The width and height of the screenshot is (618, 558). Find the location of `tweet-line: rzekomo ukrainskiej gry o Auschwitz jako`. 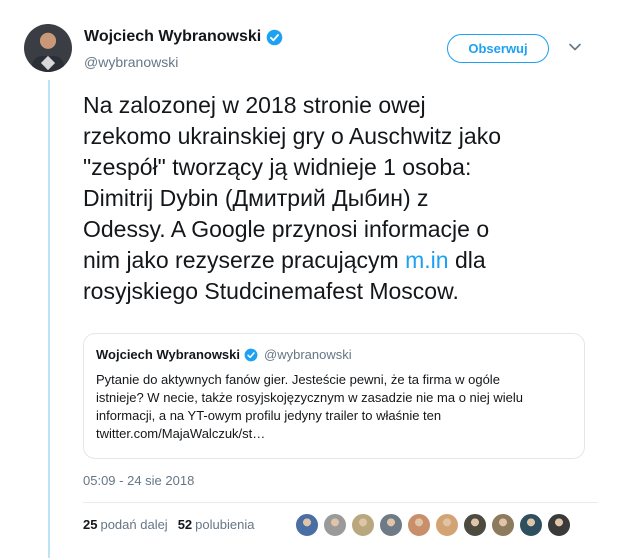

tweet-line: rzekomo ukrainskiej gry o Auschwitz jako is located at coordinates (292, 136).